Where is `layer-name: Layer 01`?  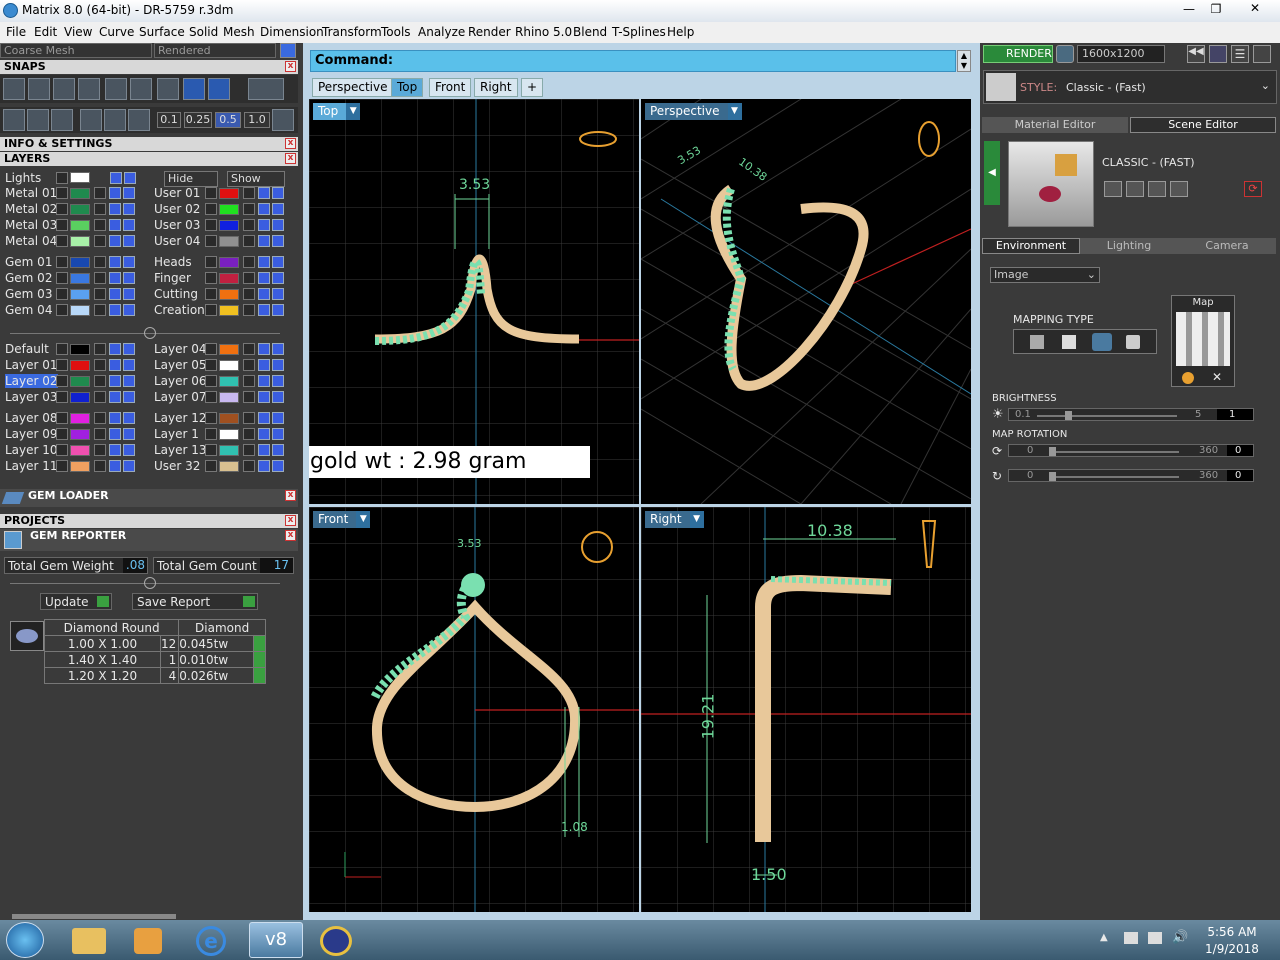 layer-name: Layer 01 is located at coordinates (31, 365).